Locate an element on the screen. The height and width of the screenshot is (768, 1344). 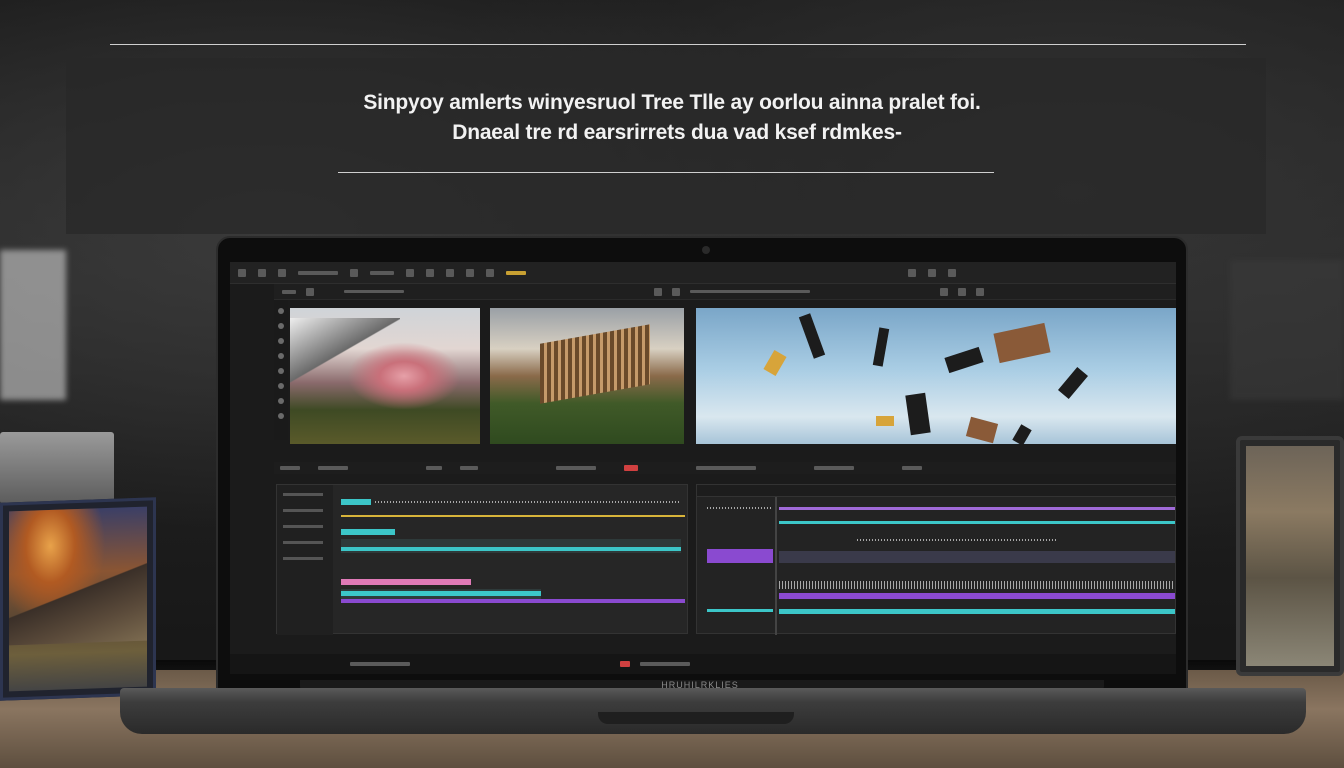
photo-frame-left is located at coordinates (78, 599).